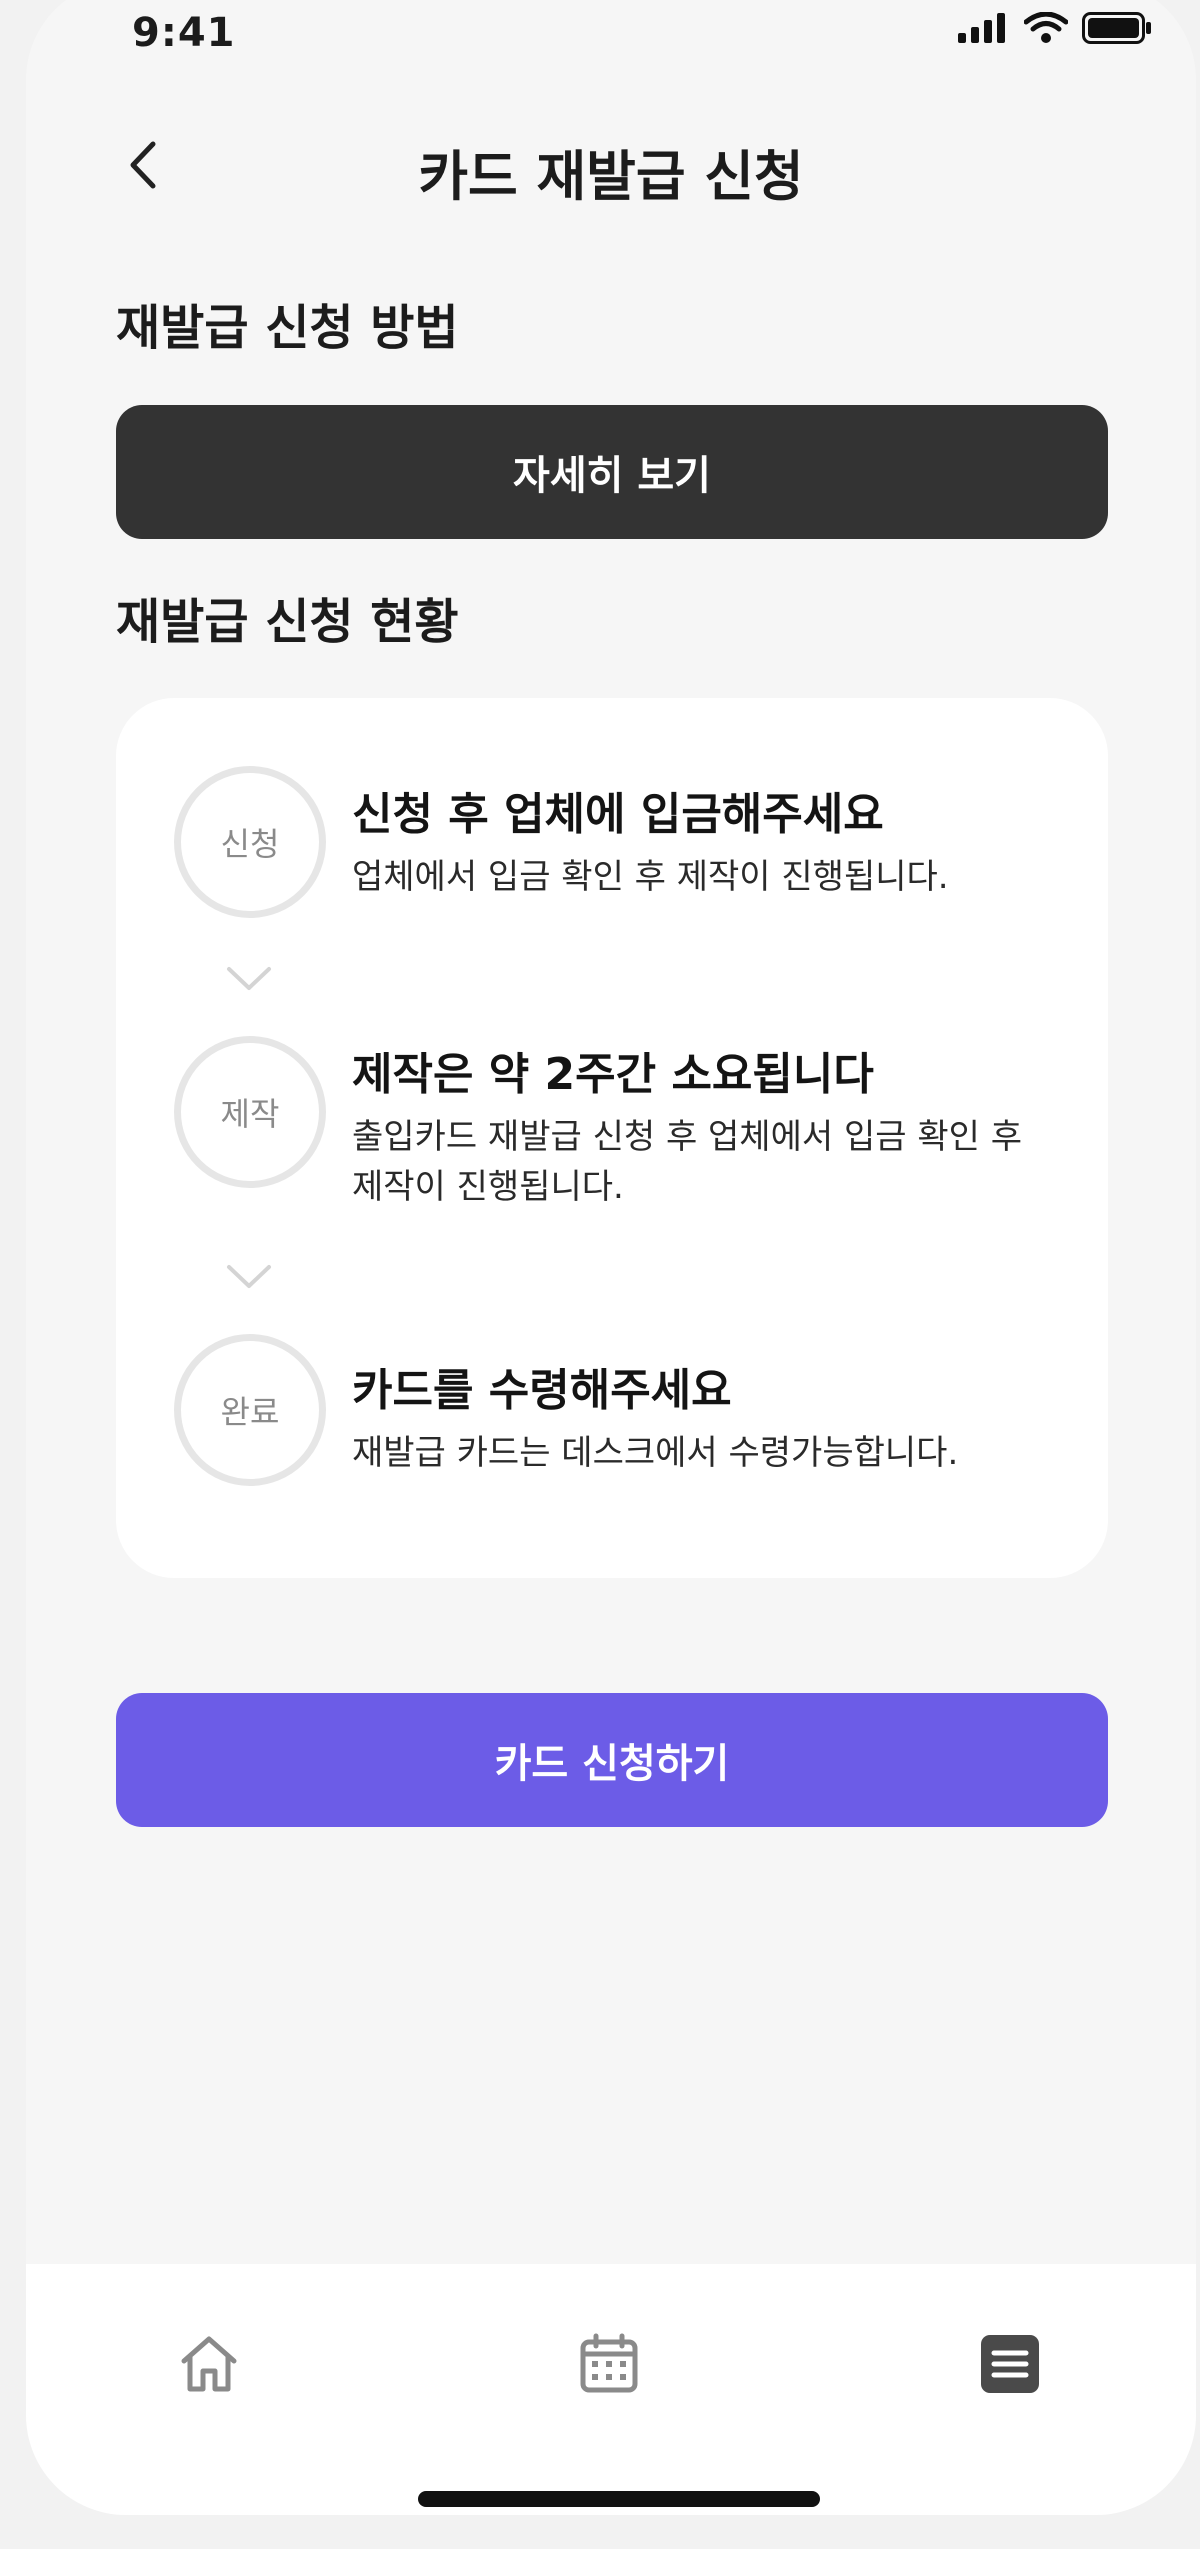 This screenshot has width=1200, height=2549. Describe the element at coordinates (250, 1410) in the screenshot. I see `step-badge-complete: 완료` at that location.